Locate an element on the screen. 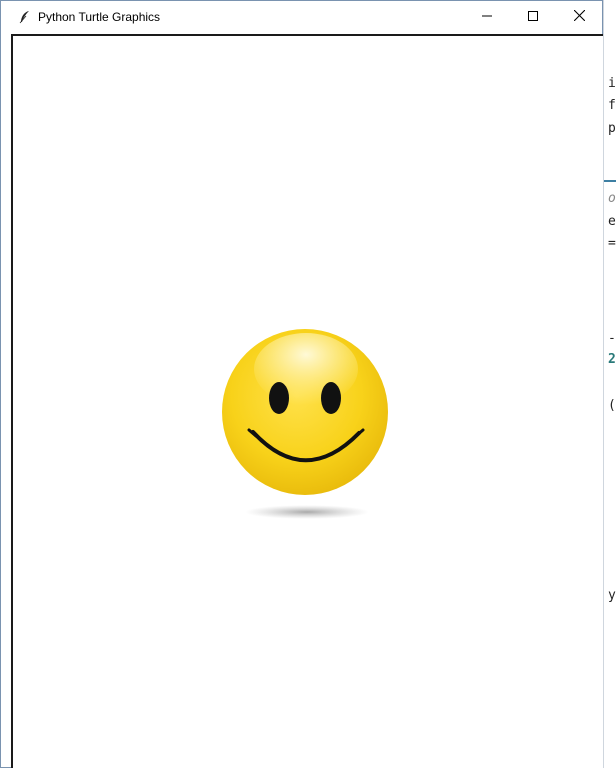 Image resolution: width=616 pixels, height=768 pixels. close-button is located at coordinates (579, 16).